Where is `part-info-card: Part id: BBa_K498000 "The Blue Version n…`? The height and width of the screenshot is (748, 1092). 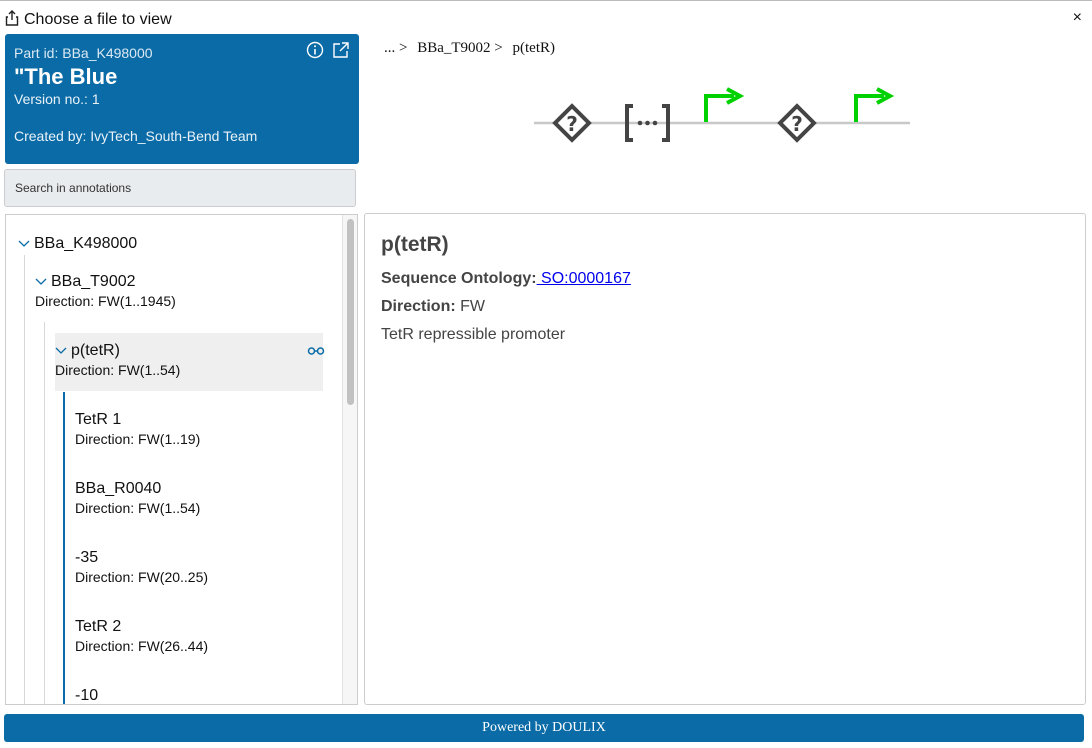
part-info-card: Part id: BBa_K498000 "The Blue Version n… is located at coordinates (182, 99).